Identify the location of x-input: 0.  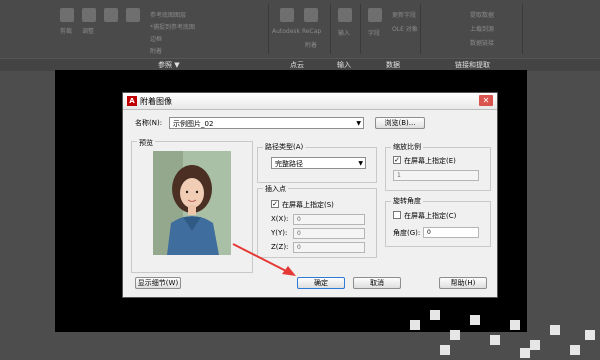
(329, 219).